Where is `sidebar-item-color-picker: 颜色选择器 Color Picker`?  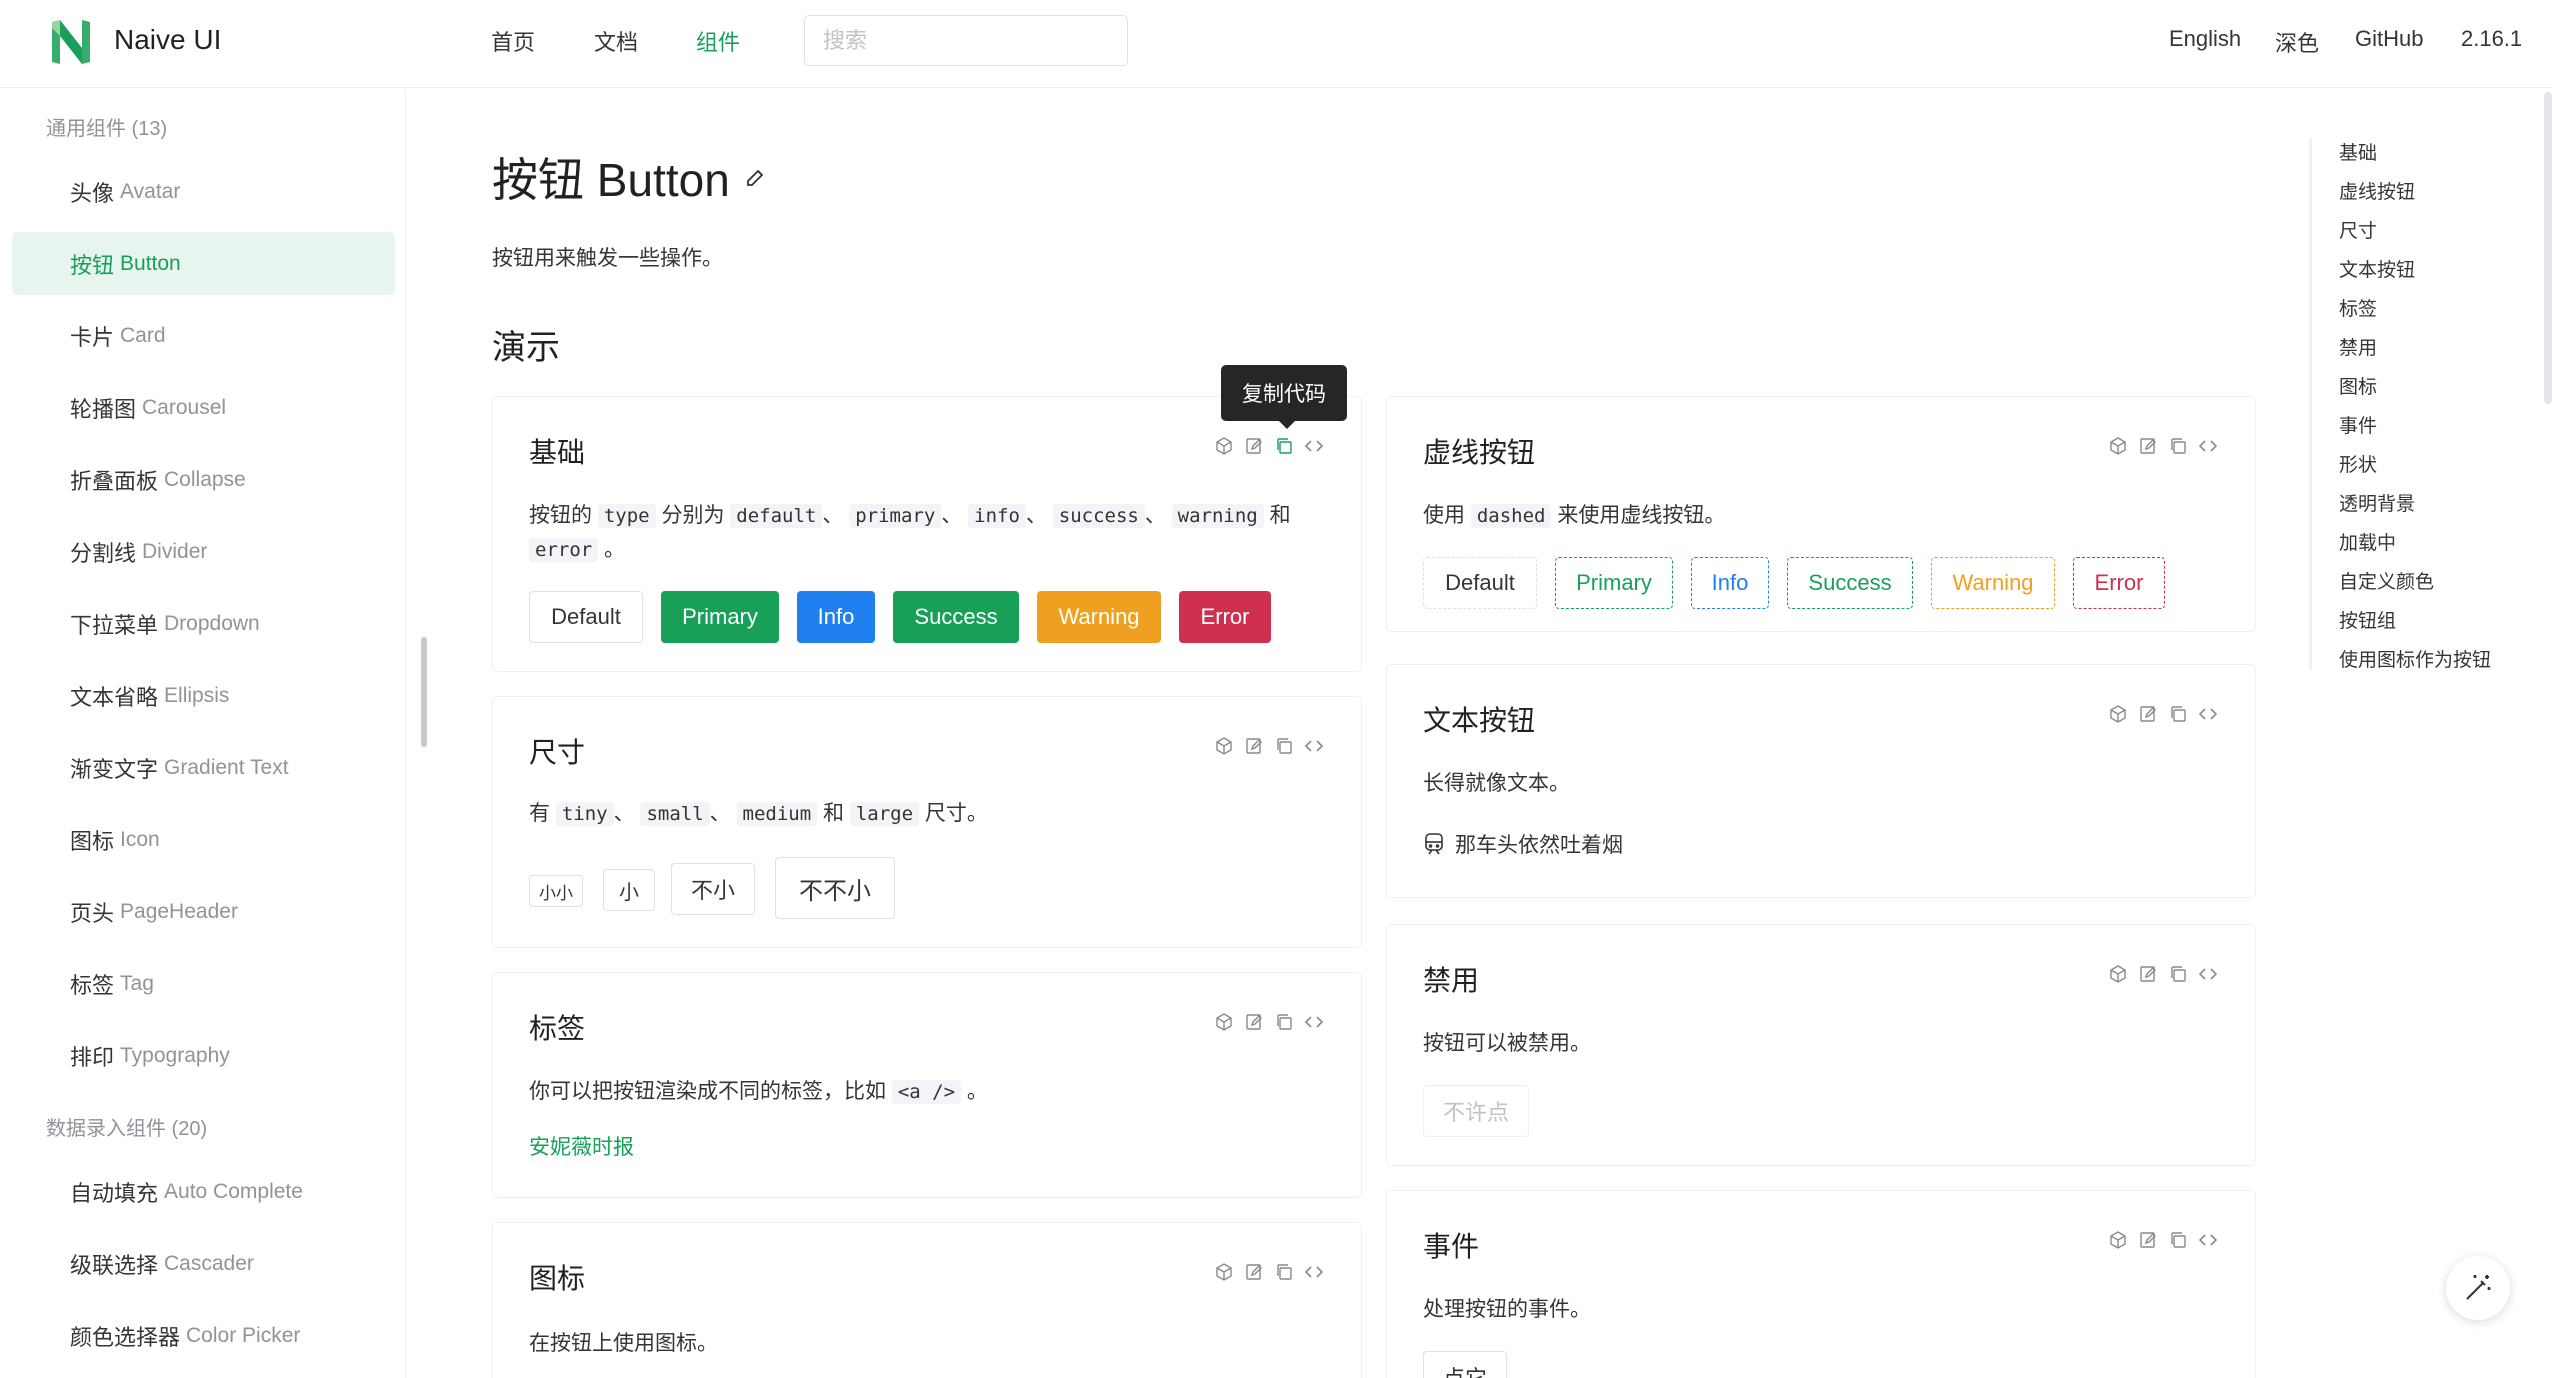
sidebar-item-color-picker: 颜色选择器 Color Picker is located at coordinates (203, 1335).